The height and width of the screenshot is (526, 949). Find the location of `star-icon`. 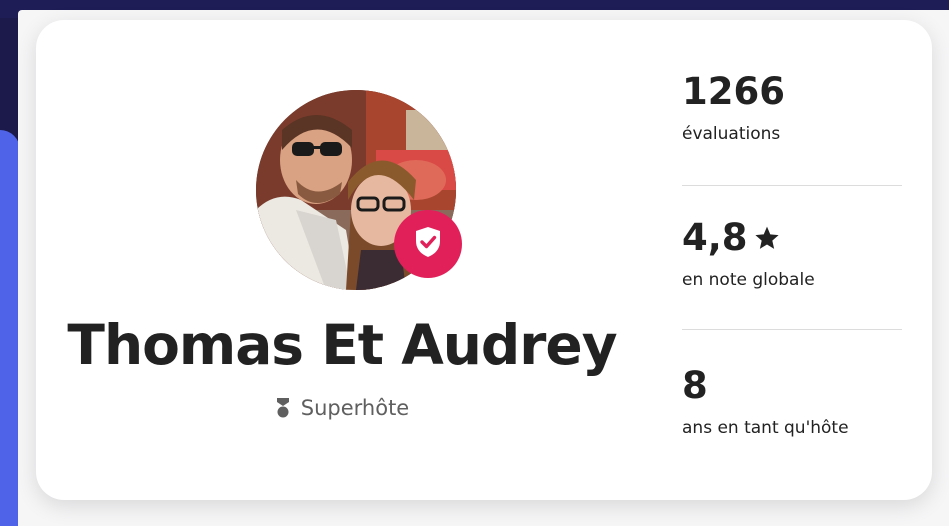

star-icon is located at coordinates (767, 238).